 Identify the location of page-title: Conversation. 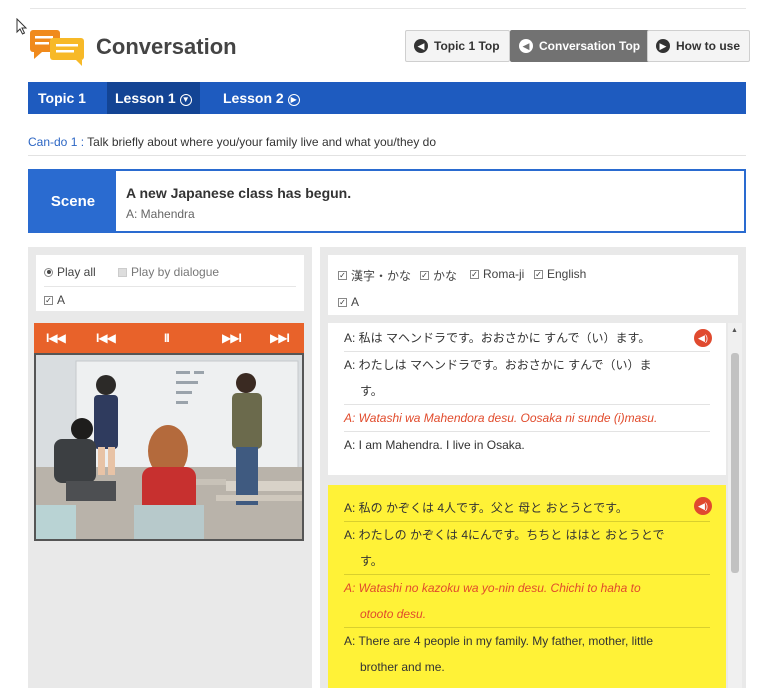
(166, 46).